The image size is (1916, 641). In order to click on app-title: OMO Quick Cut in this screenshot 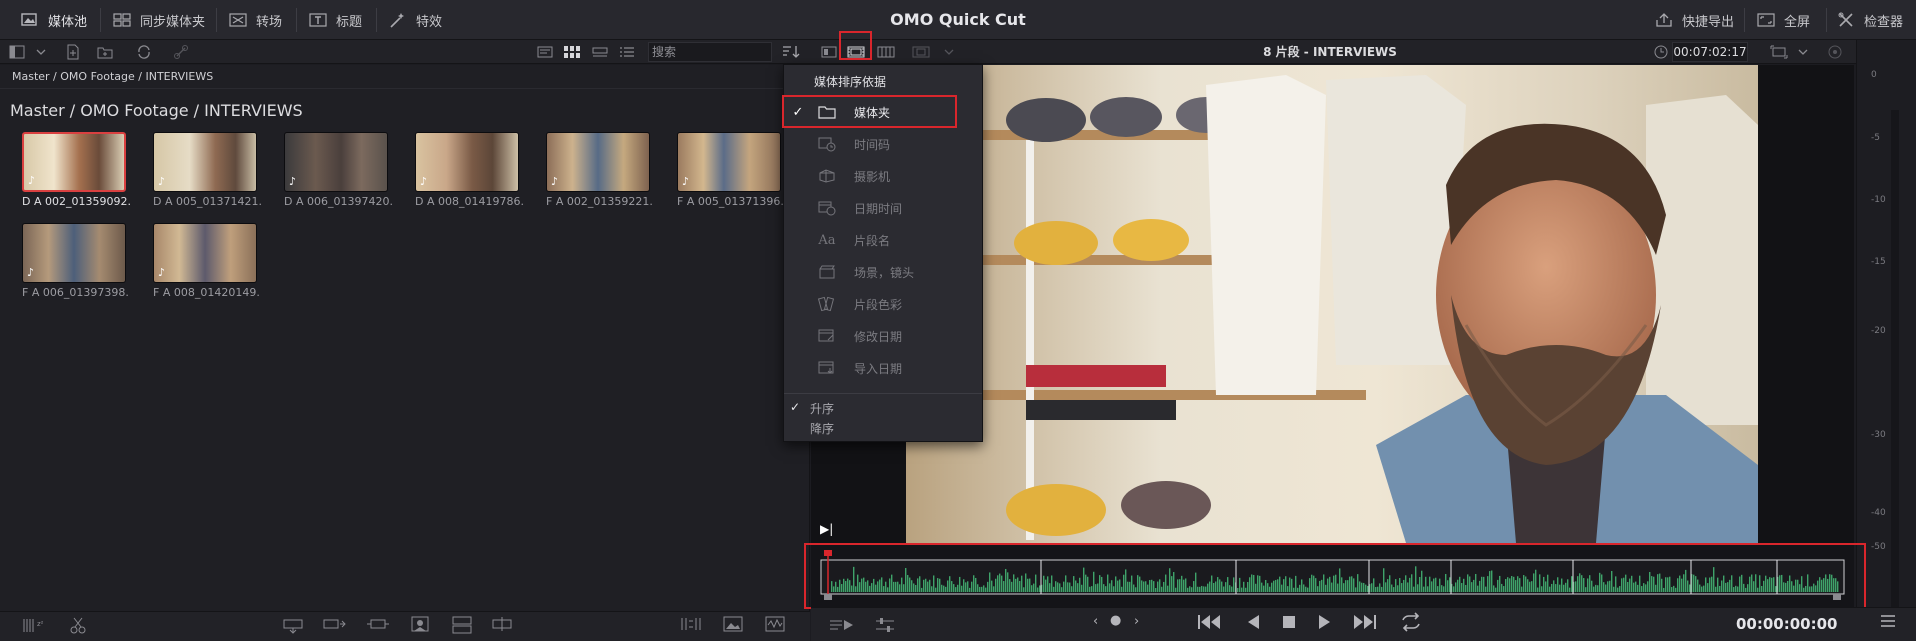, I will do `click(958, 19)`.